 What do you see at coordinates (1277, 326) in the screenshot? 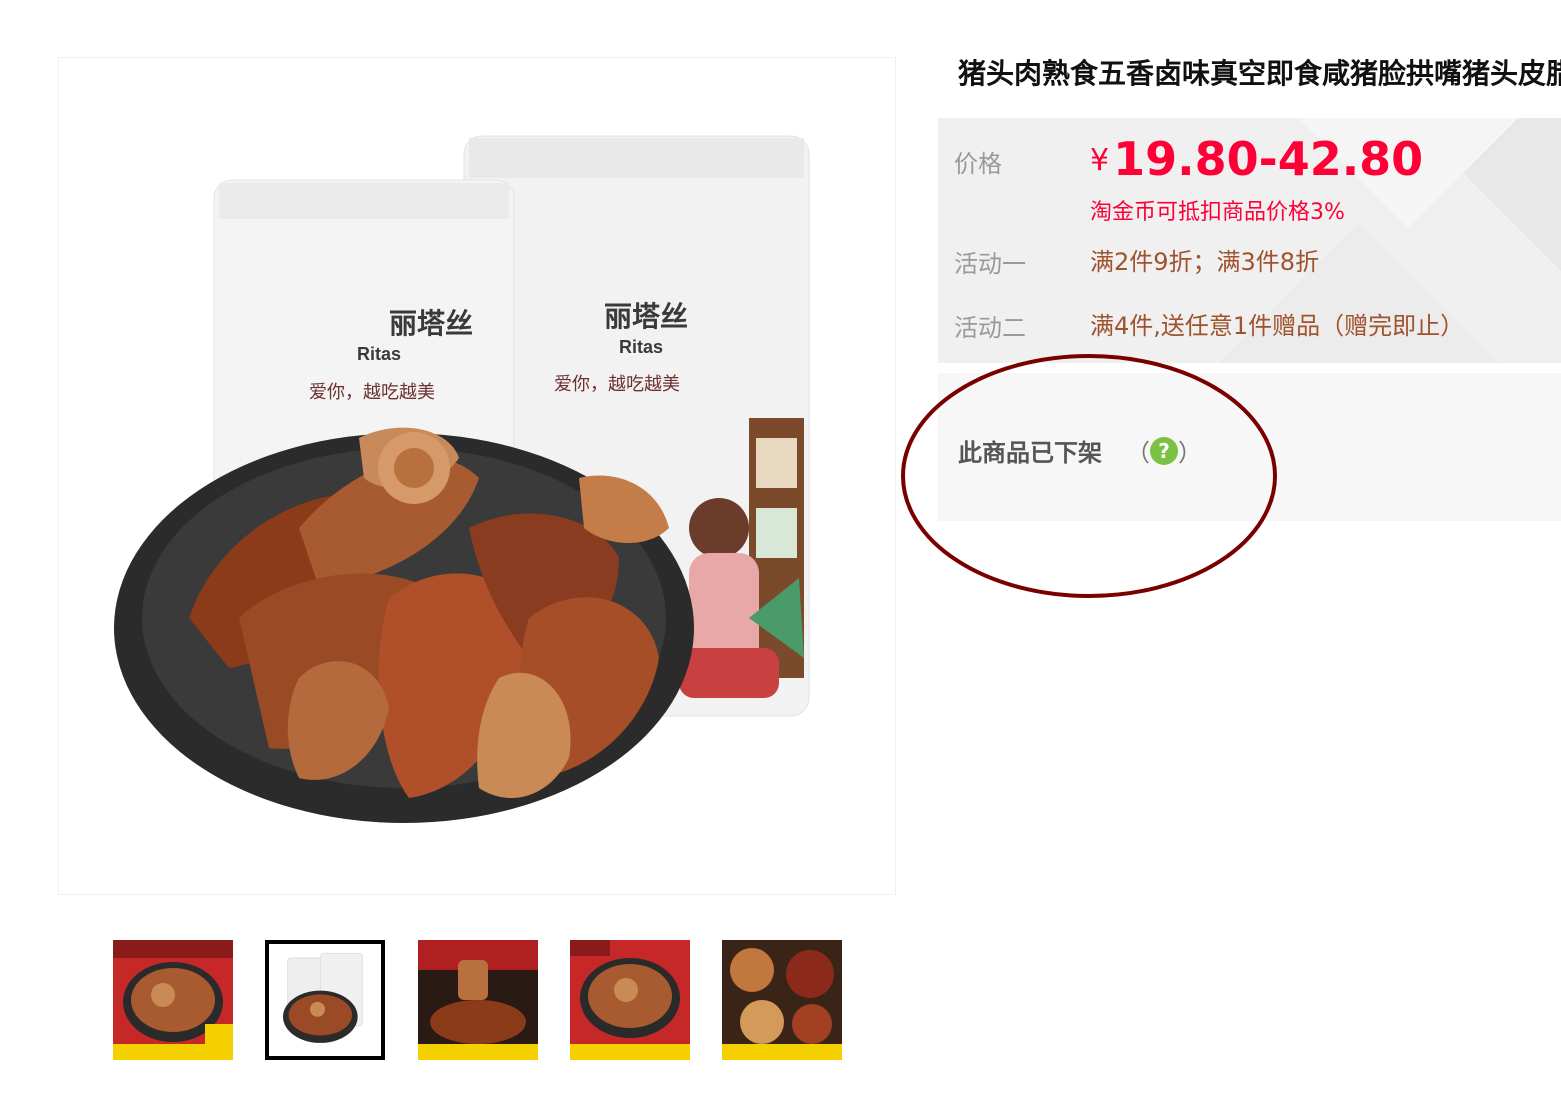
I see `promo2-text: 满4件,送任意1件赠品（赠完即止）` at bounding box center [1277, 326].